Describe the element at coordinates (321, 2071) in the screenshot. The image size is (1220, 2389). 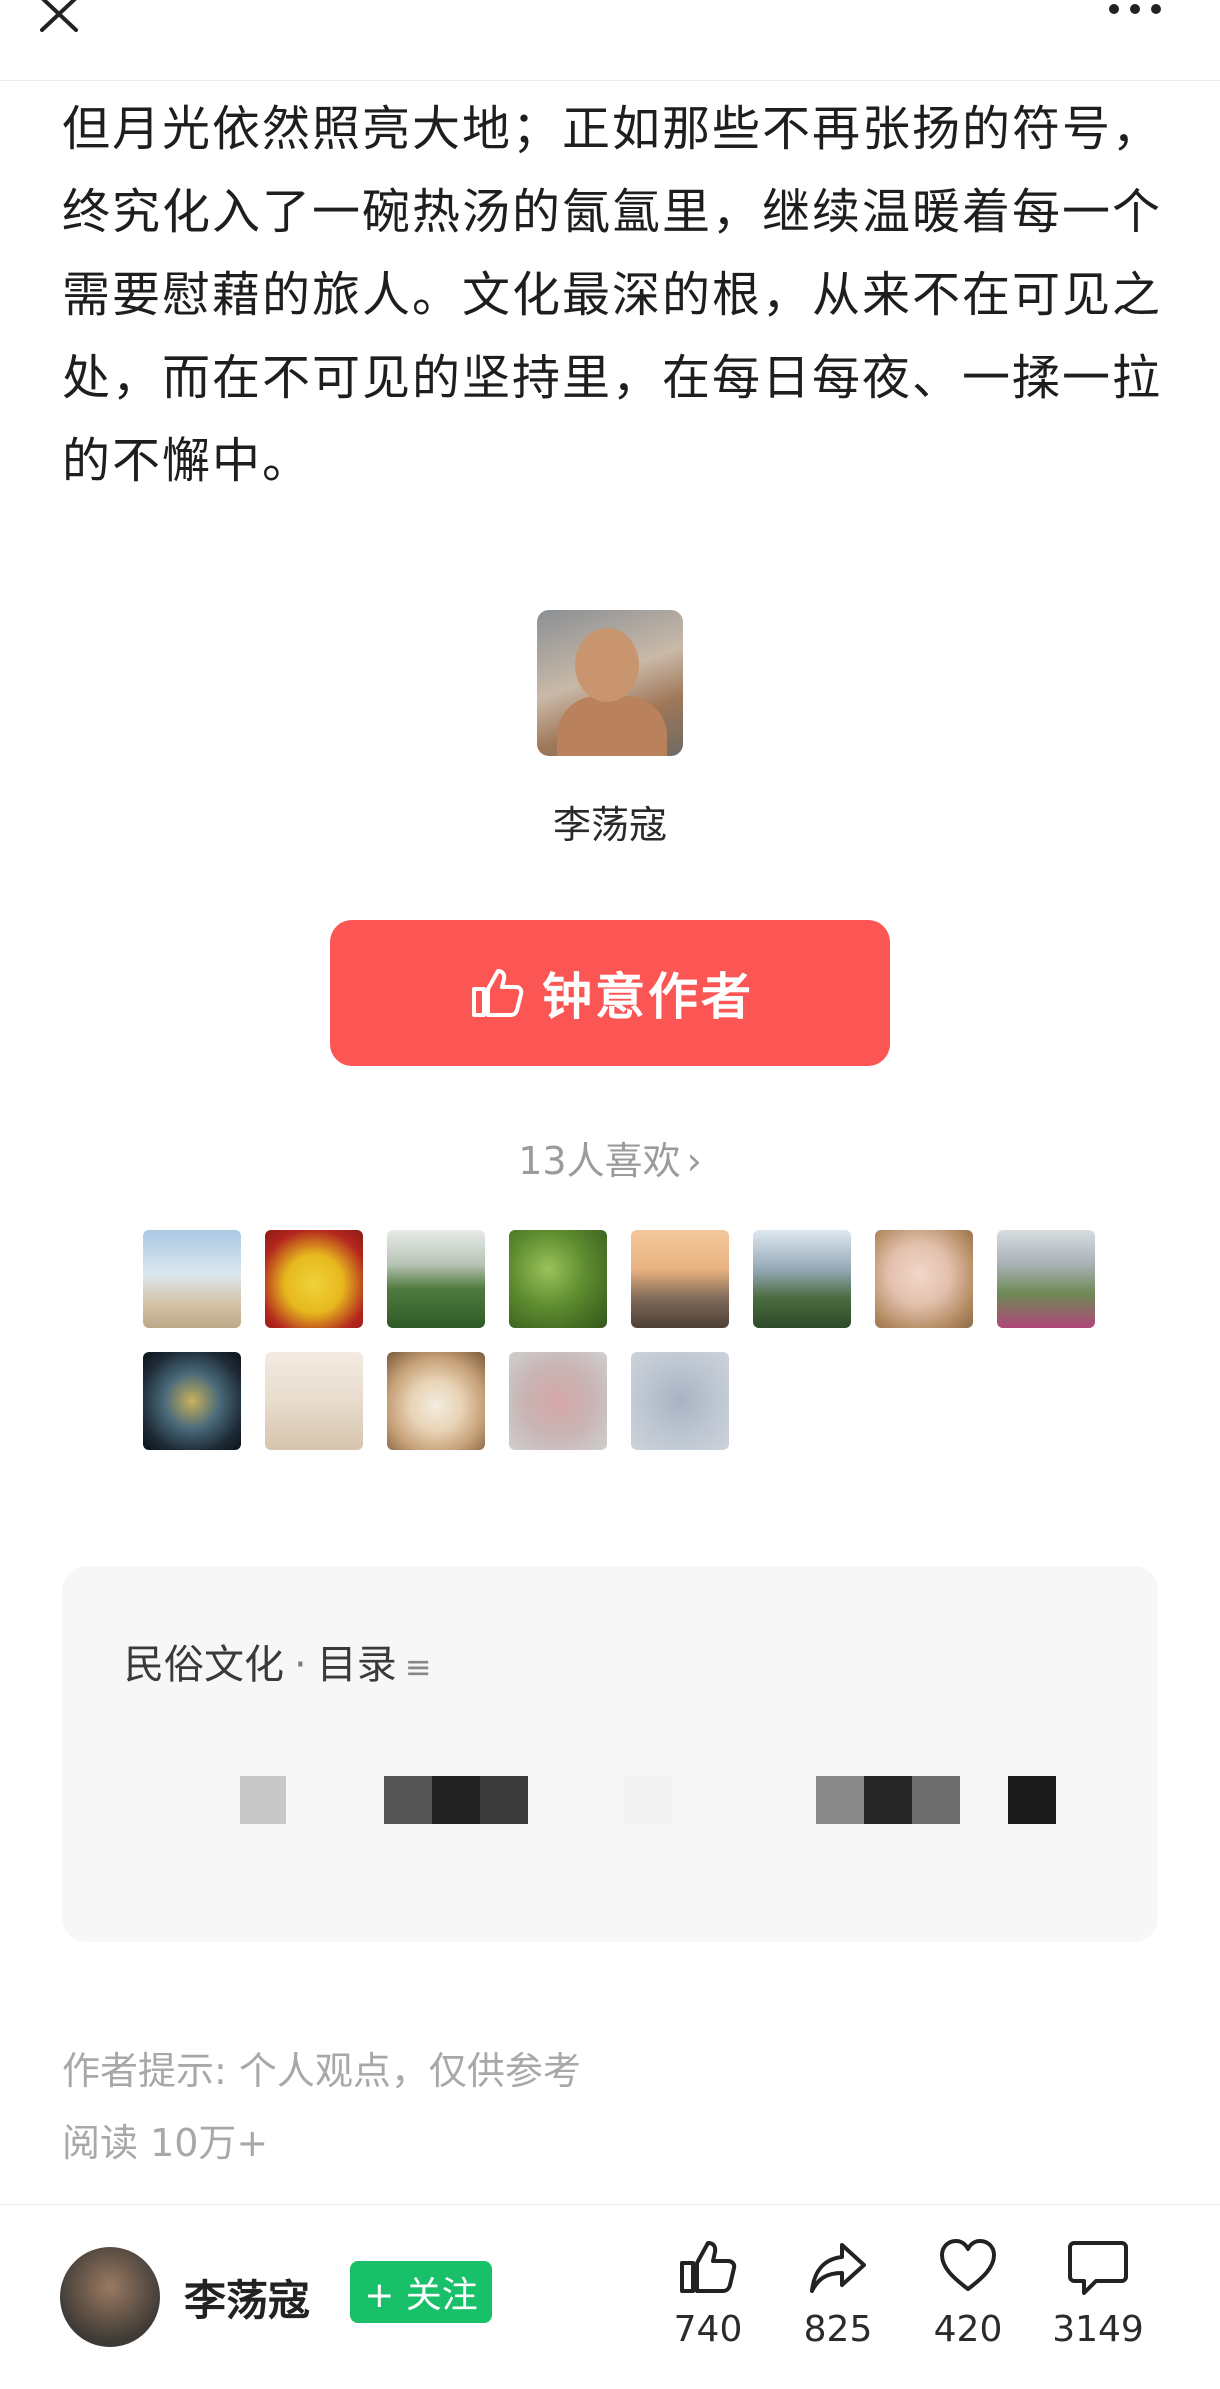
I see `author-tip: 作者提示: 个人观点，仅供参考` at that location.